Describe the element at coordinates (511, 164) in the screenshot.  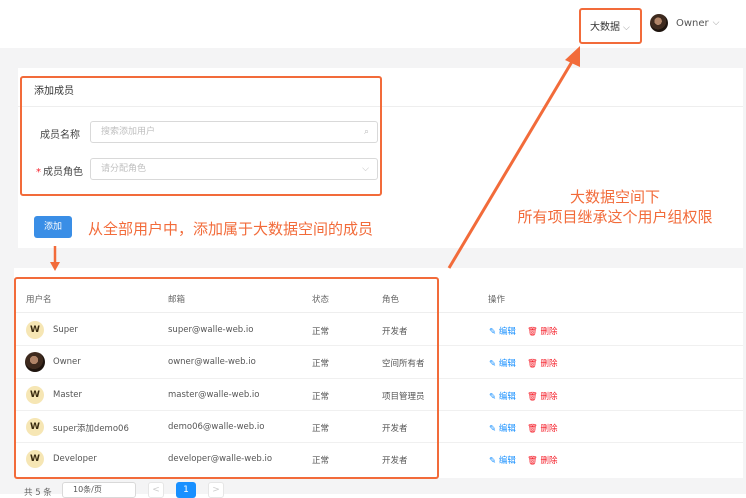
I see `up-arrow-shaft` at that location.